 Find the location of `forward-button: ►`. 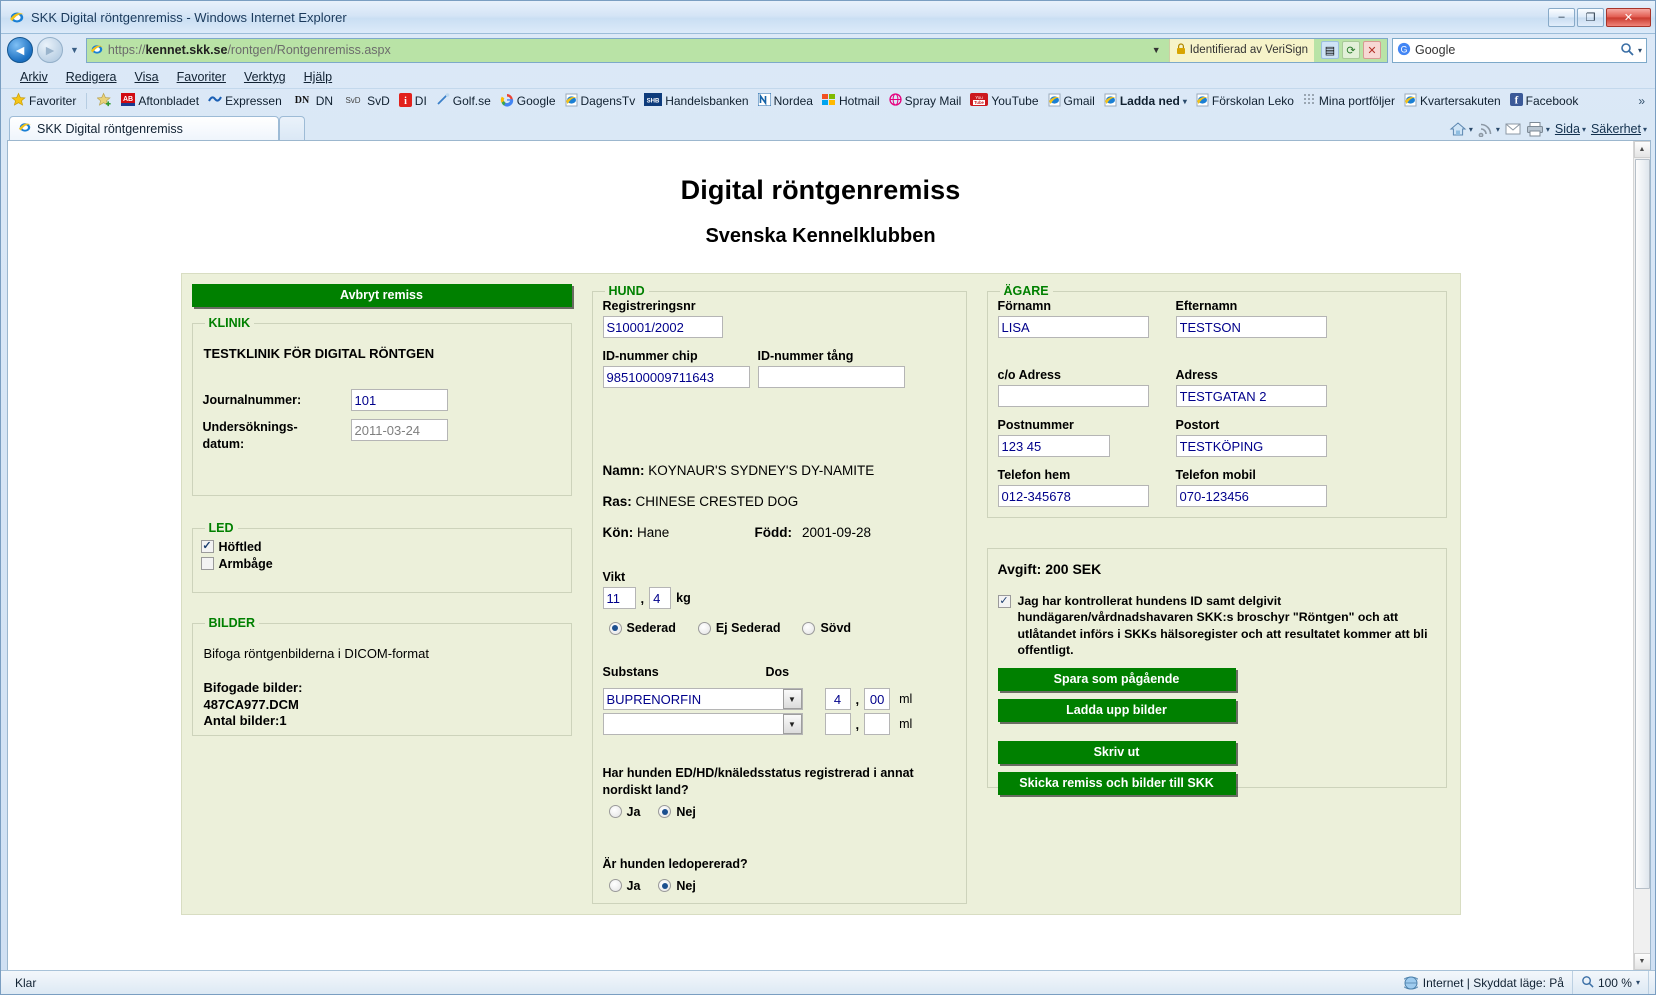

forward-button: ► is located at coordinates (50, 50).